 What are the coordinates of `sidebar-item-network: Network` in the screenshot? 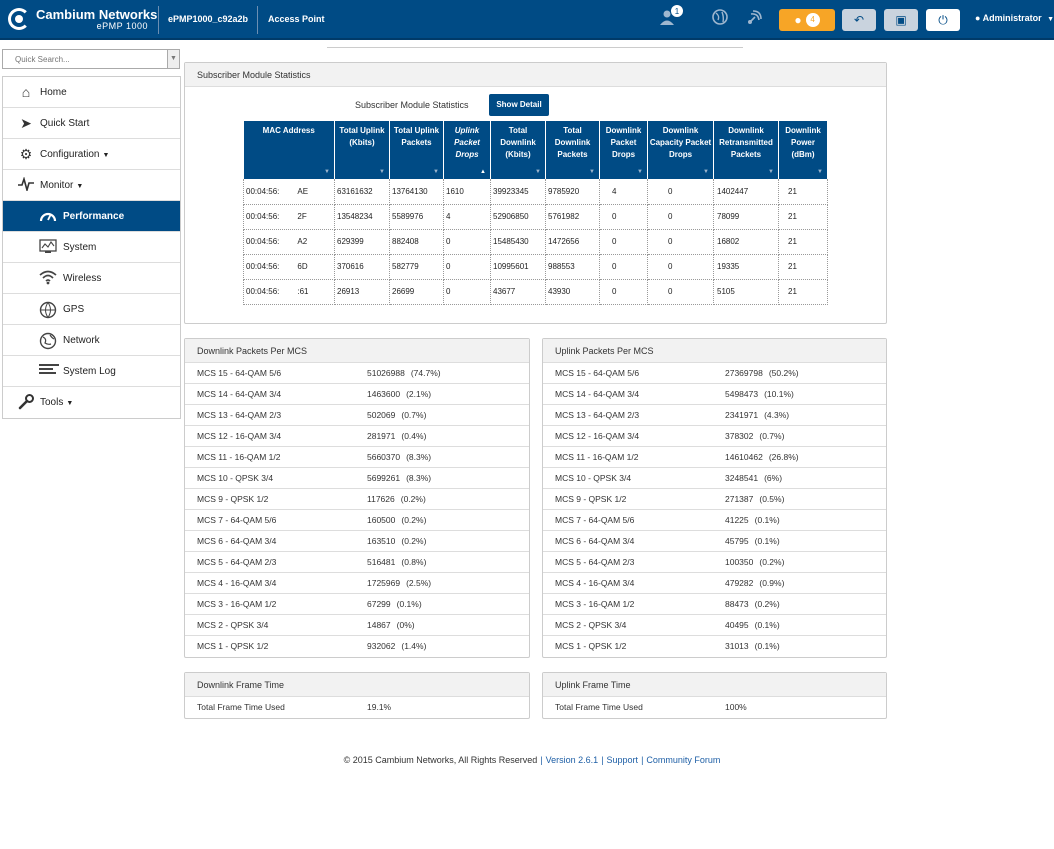 It's located at (91, 340).